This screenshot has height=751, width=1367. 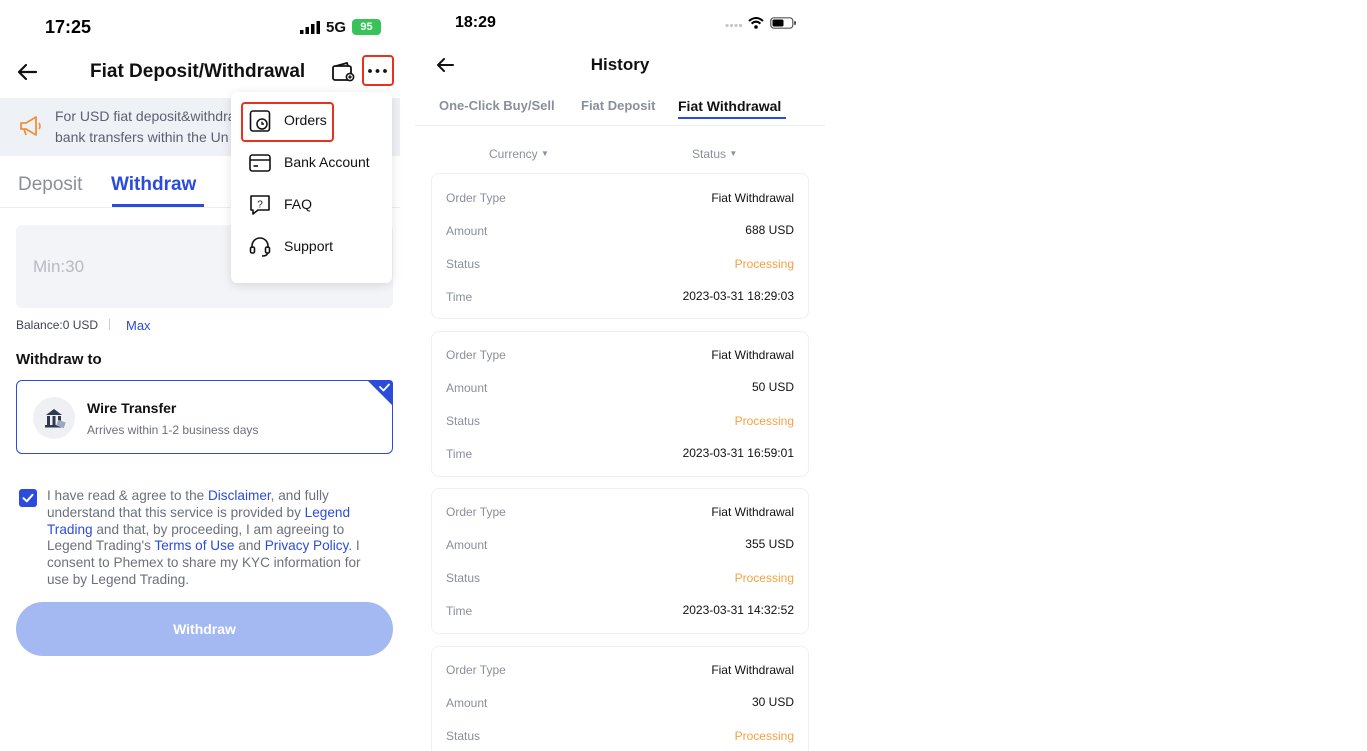 I want to click on wifi-icon, so click(x=756, y=22).